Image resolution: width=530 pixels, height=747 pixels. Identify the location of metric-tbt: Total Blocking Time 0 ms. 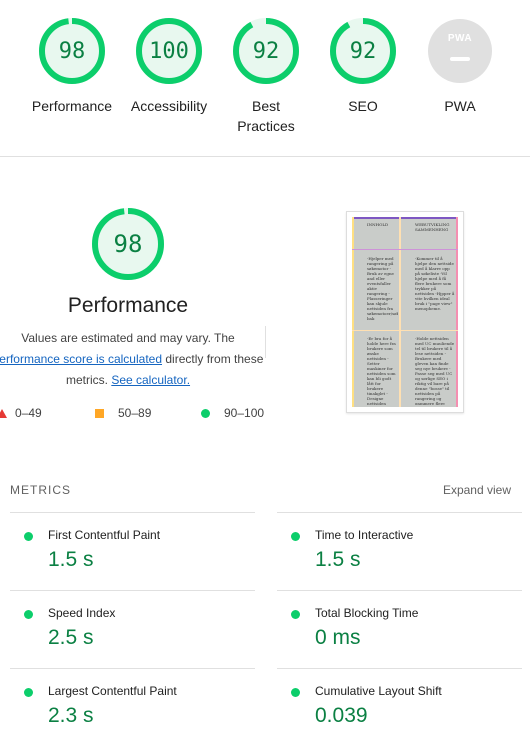
(399, 629).